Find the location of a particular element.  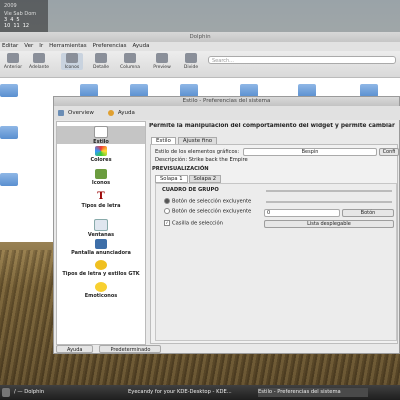

splash-icon is located at coordinates (101, 244).